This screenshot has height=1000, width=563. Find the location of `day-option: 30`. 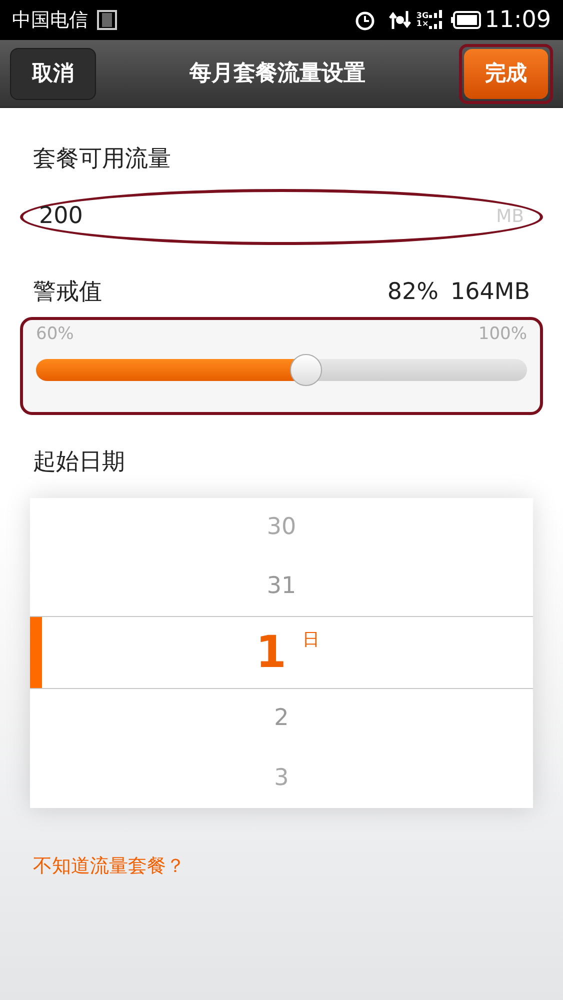

day-option: 30 is located at coordinates (281, 527).